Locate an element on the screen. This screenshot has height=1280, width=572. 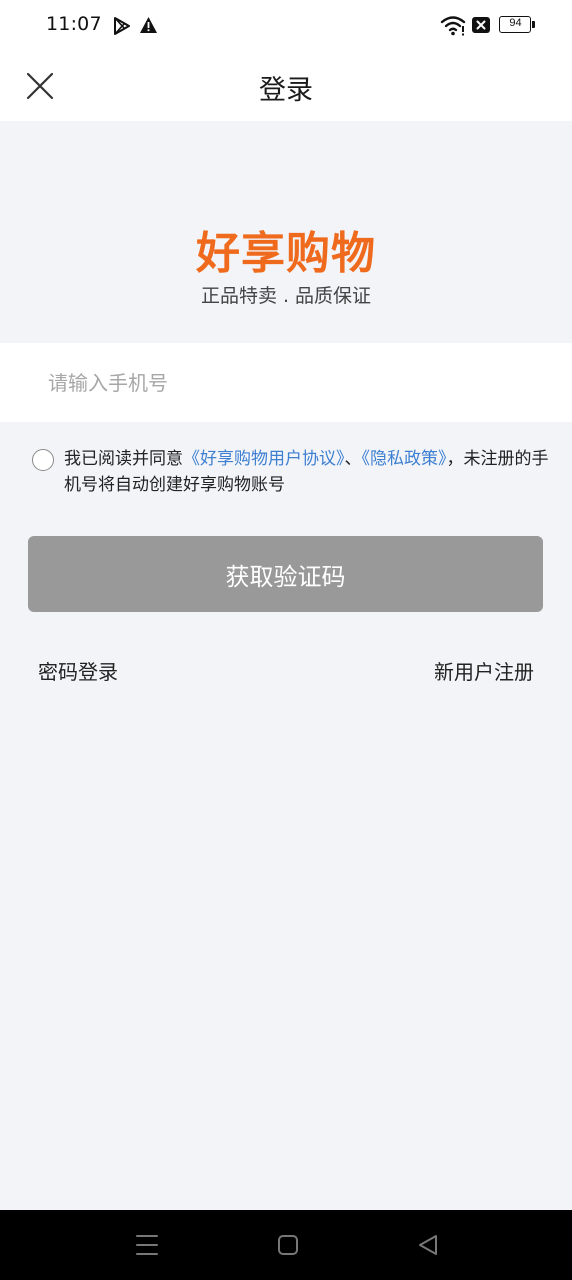
agreement-prefix: 我已阅读并同意 is located at coordinates (123, 459).